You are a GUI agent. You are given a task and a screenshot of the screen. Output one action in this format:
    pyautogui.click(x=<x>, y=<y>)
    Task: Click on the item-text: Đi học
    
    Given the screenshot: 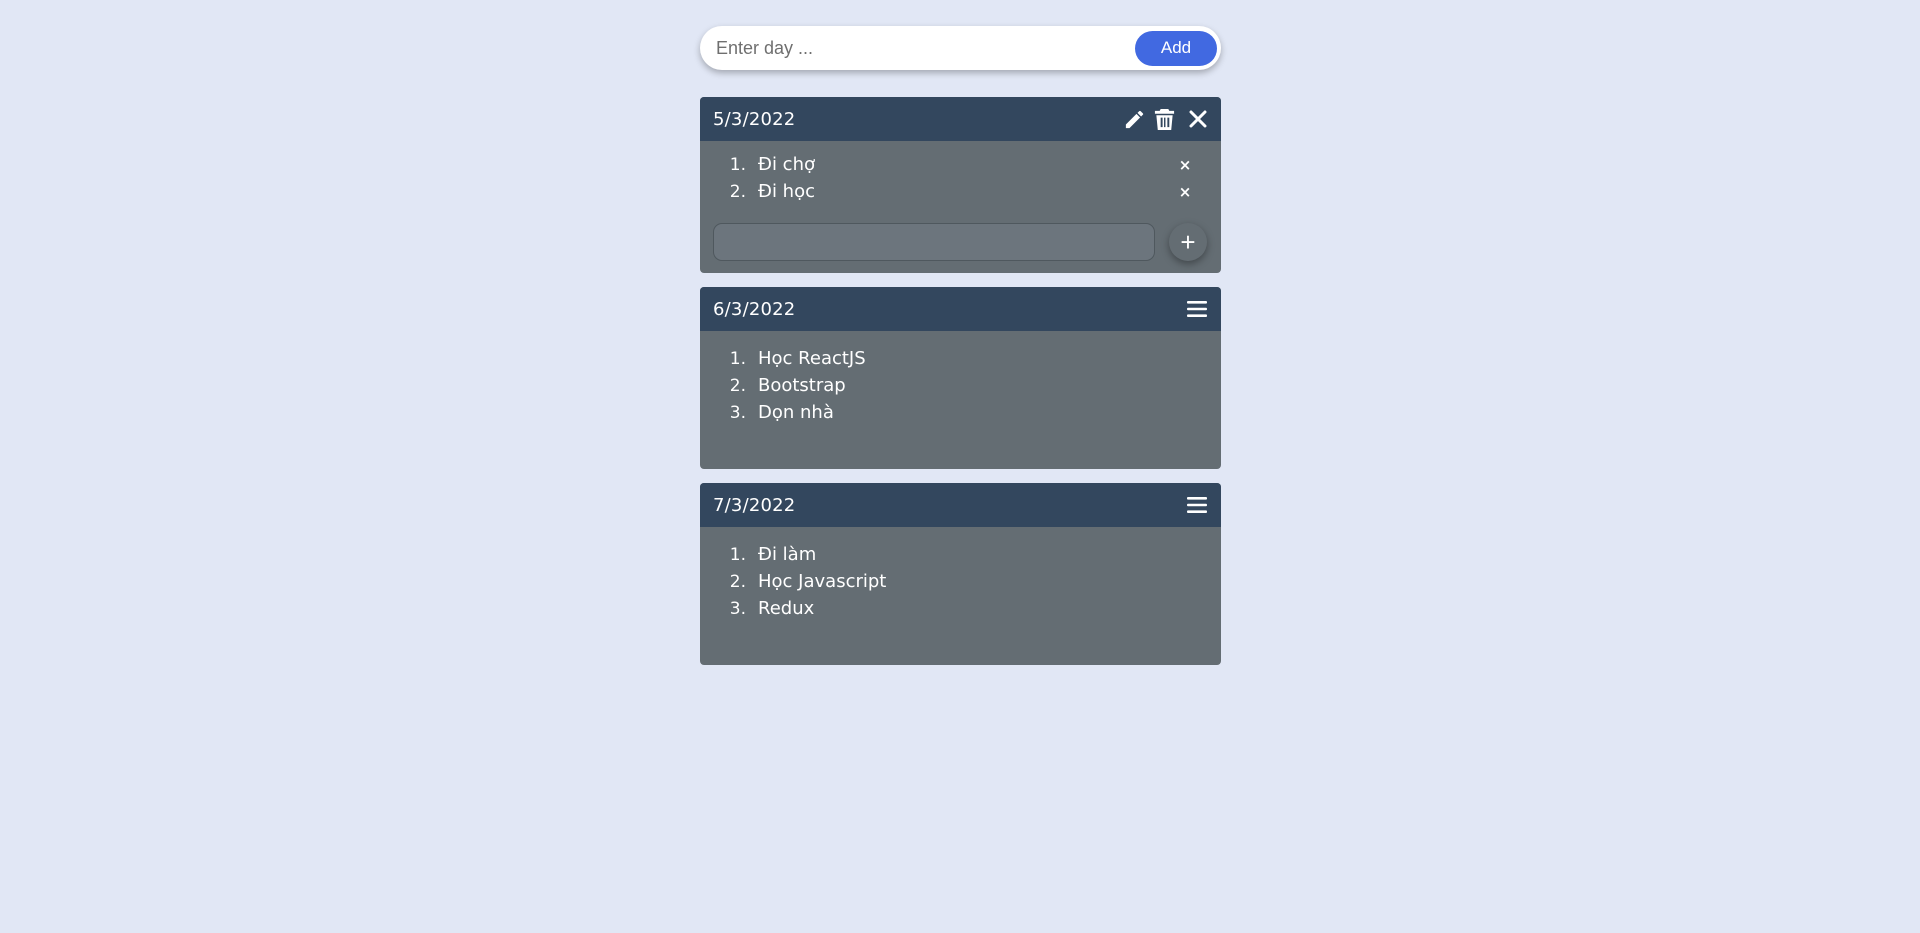 What is the action you would take?
    pyautogui.click(x=786, y=191)
    